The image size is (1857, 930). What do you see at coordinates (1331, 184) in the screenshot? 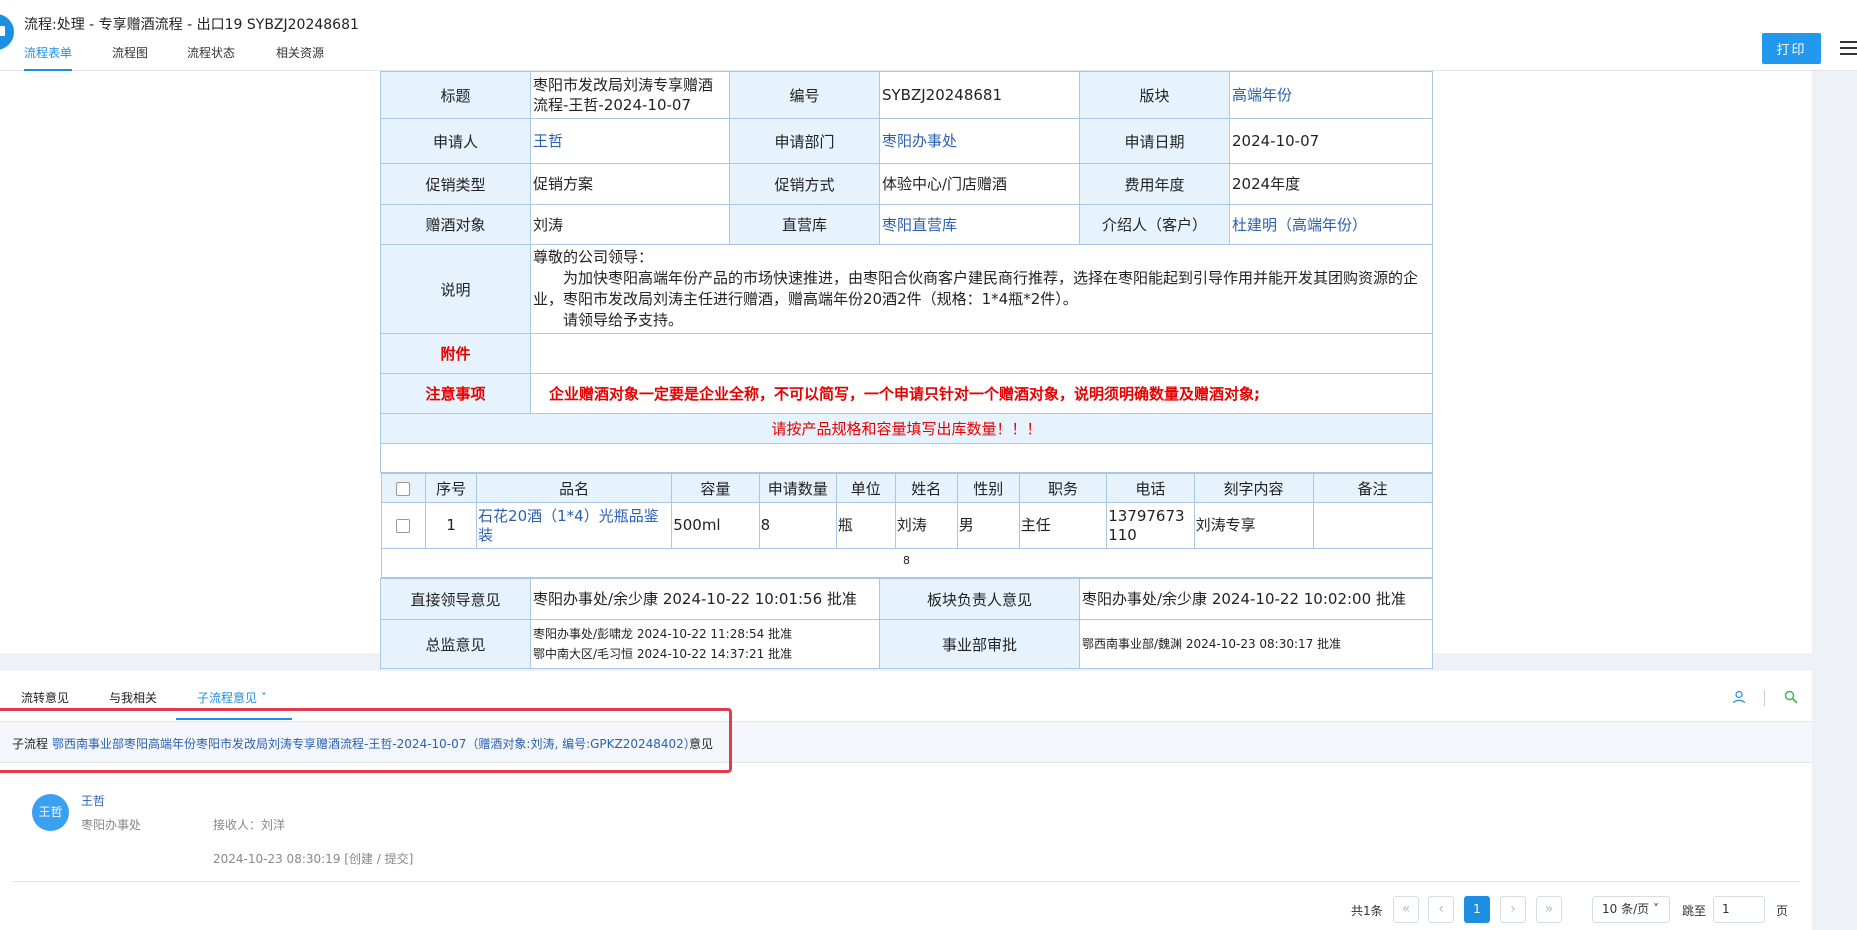
I see `fee-year-value: 2024年度` at bounding box center [1331, 184].